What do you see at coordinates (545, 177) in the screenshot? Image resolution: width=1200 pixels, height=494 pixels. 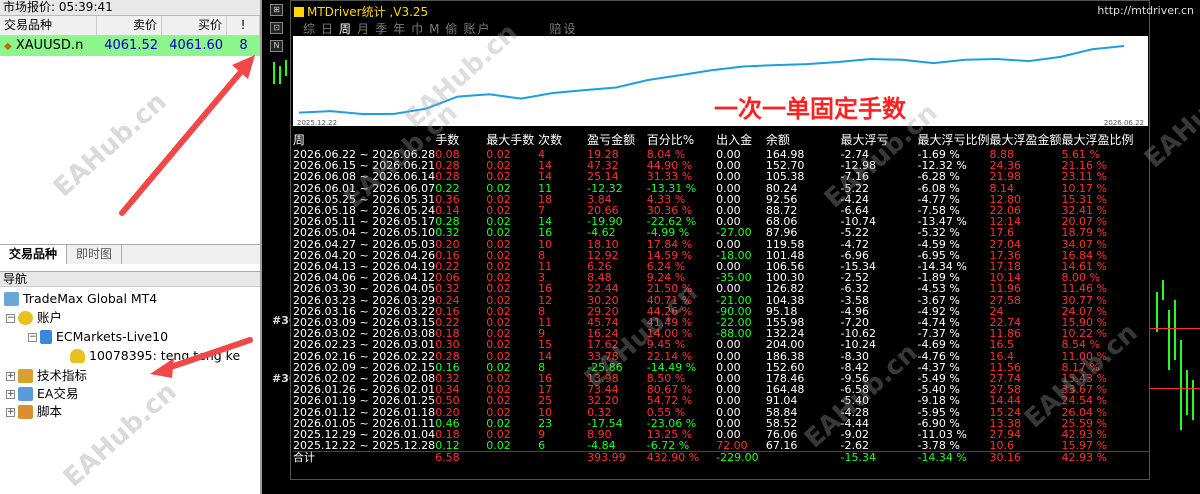 I see `table-cell: 14` at bounding box center [545, 177].